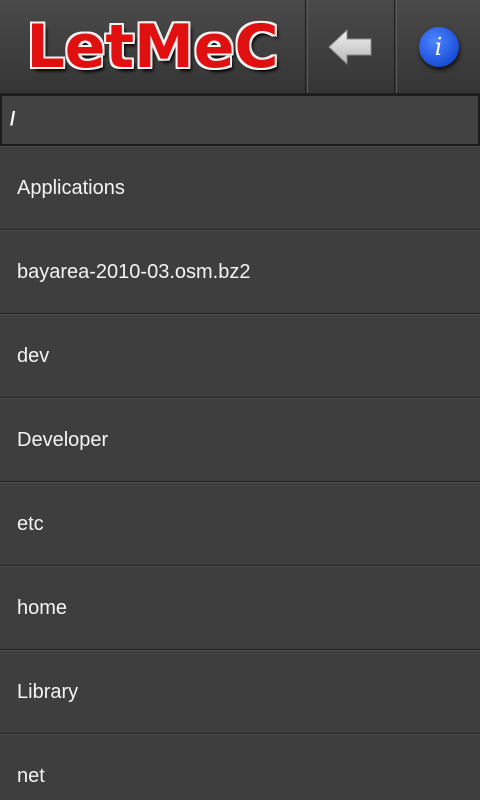 The image size is (480, 800). What do you see at coordinates (30, 523) in the screenshot?
I see `list-item-label: etc` at bounding box center [30, 523].